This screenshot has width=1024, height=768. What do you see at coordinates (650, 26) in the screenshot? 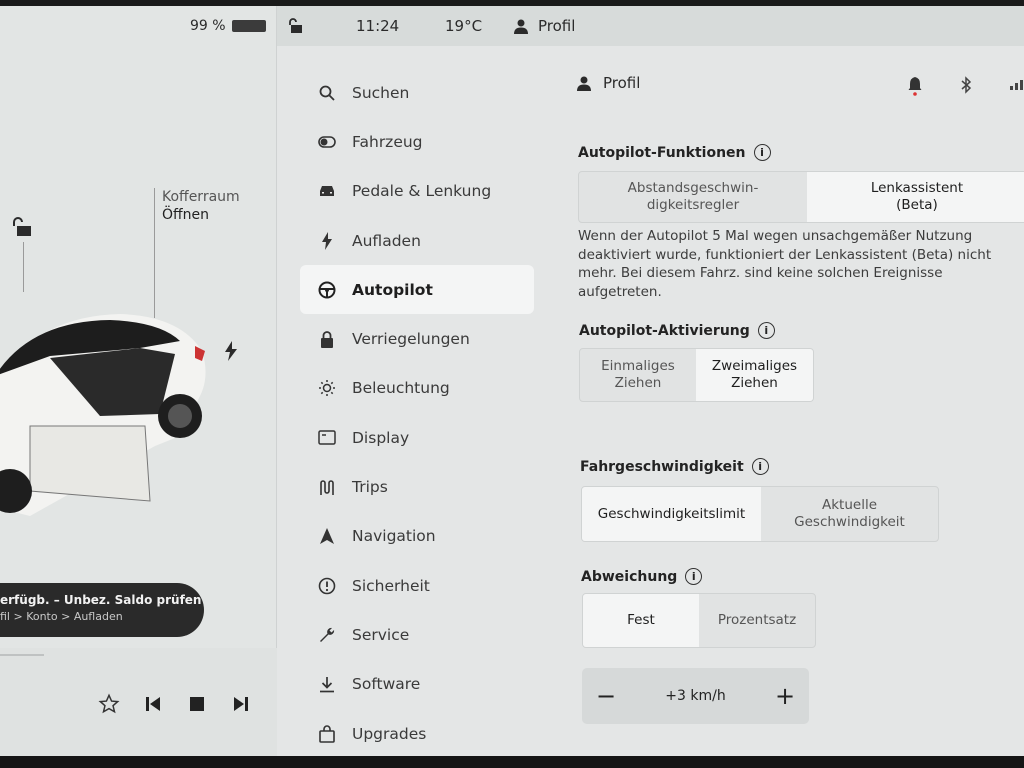
I see `status-bar: 11:24 19°C Profil` at bounding box center [650, 26].